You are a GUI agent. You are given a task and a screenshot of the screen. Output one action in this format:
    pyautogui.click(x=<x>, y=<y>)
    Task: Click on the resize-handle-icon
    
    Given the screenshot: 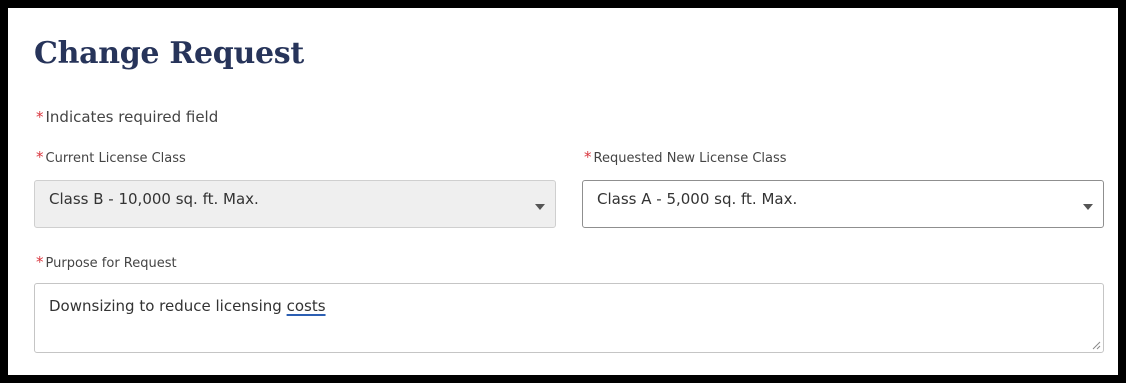 What is the action you would take?
    pyautogui.click(x=1096, y=345)
    